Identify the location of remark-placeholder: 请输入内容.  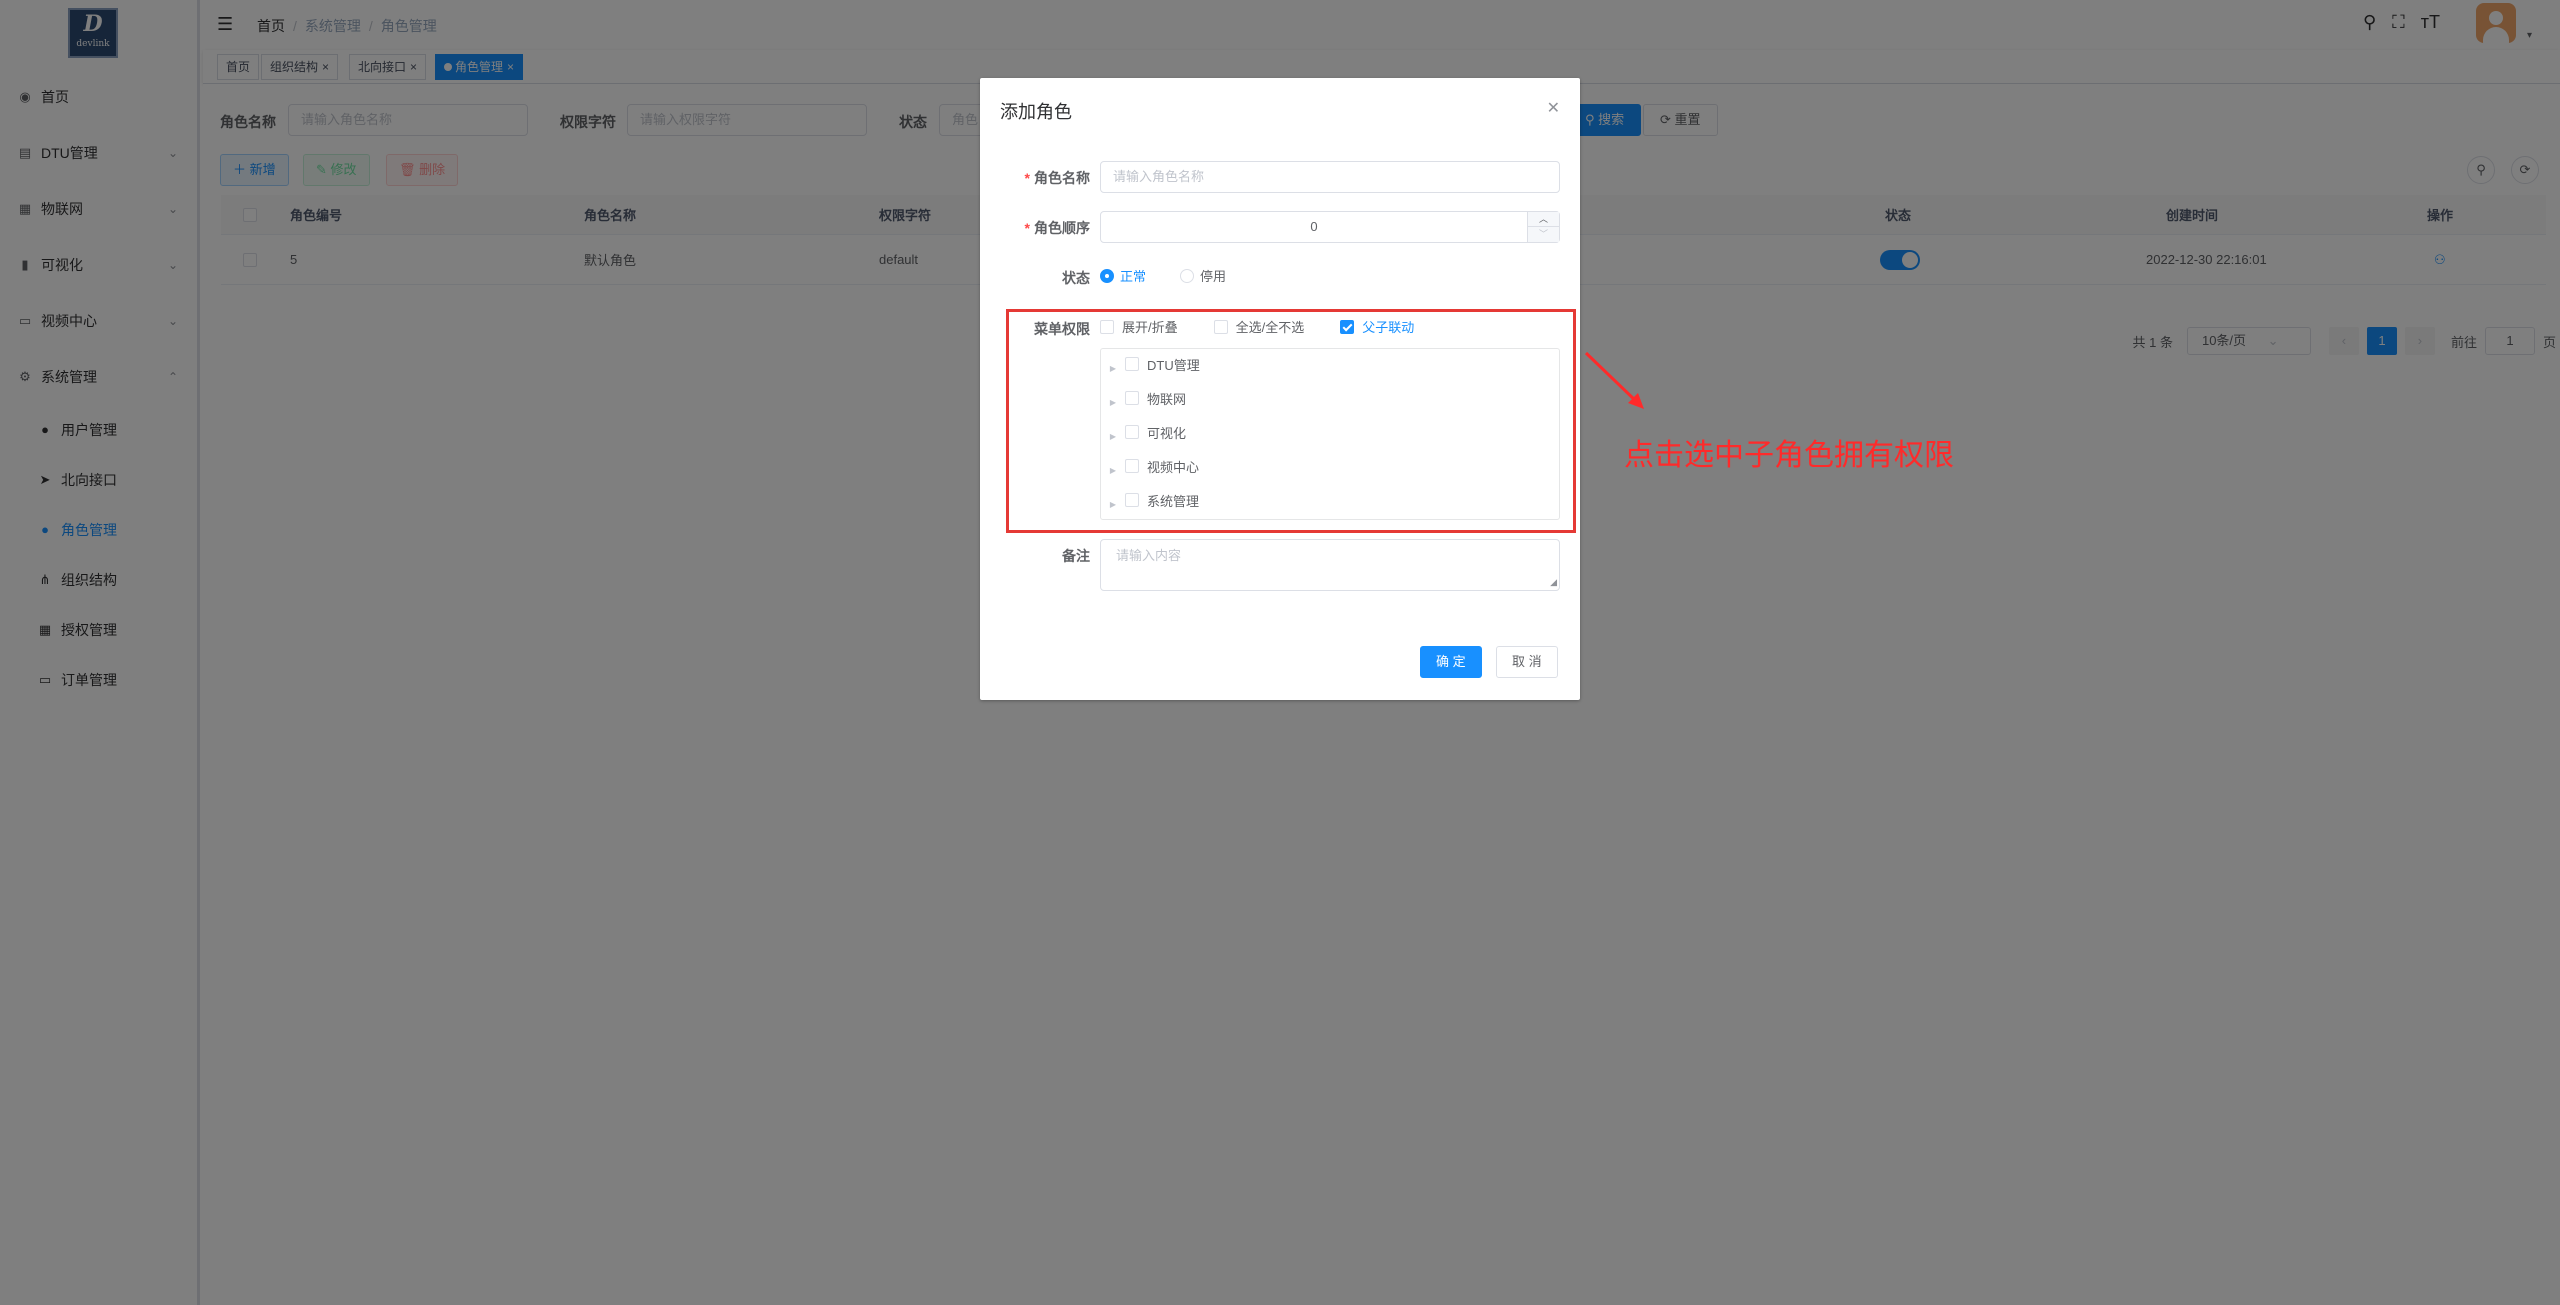
(1149, 555).